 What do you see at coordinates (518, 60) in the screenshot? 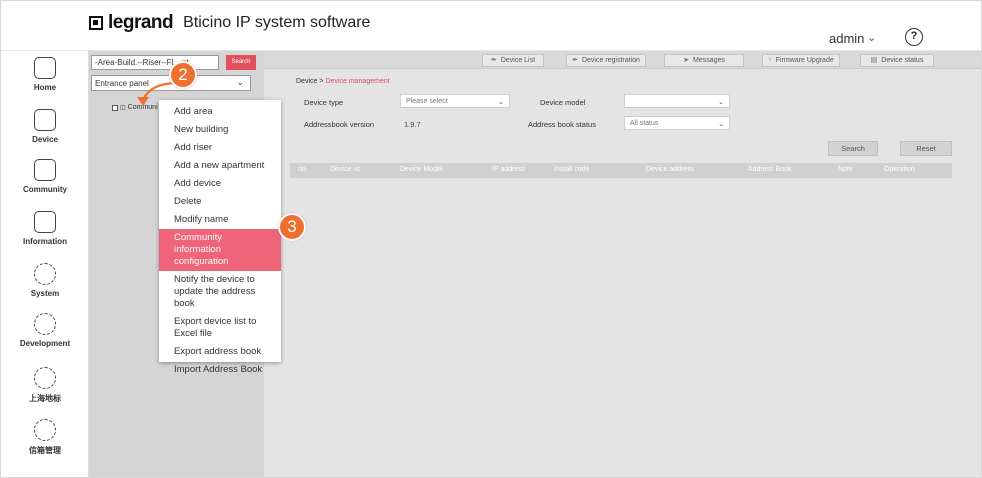
I see `button-label: Device List` at bounding box center [518, 60].